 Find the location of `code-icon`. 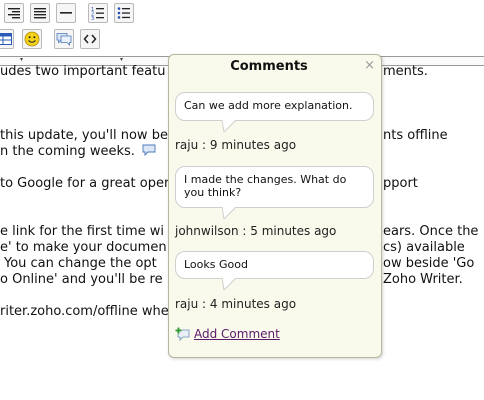

code-icon is located at coordinates (90, 39).